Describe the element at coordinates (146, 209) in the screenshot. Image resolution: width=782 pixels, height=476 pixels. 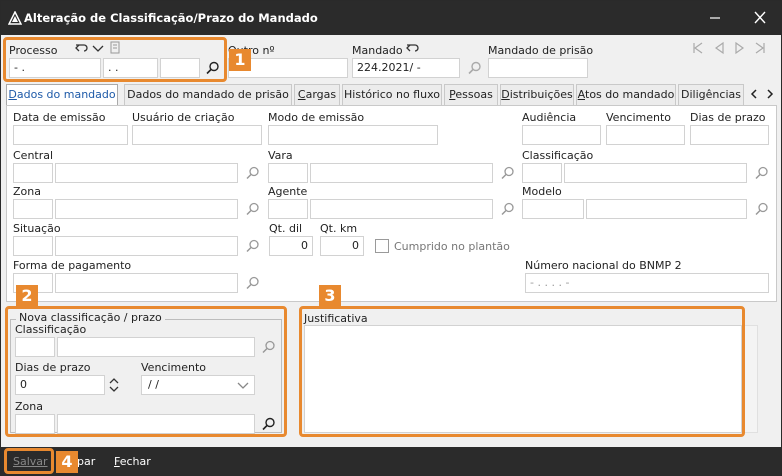
I see `zona-name-field` at that location.